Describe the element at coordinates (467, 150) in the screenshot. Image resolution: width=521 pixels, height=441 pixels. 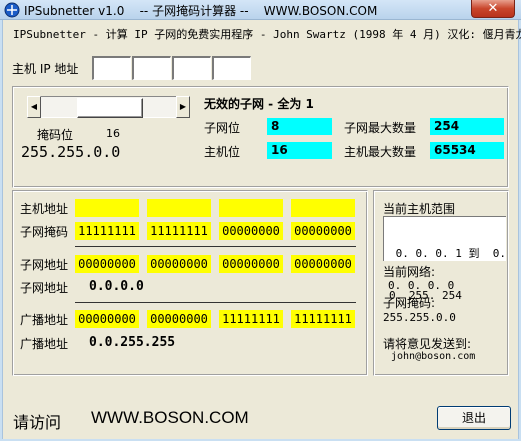
I see `max-hosts-value: 65534` at that location.